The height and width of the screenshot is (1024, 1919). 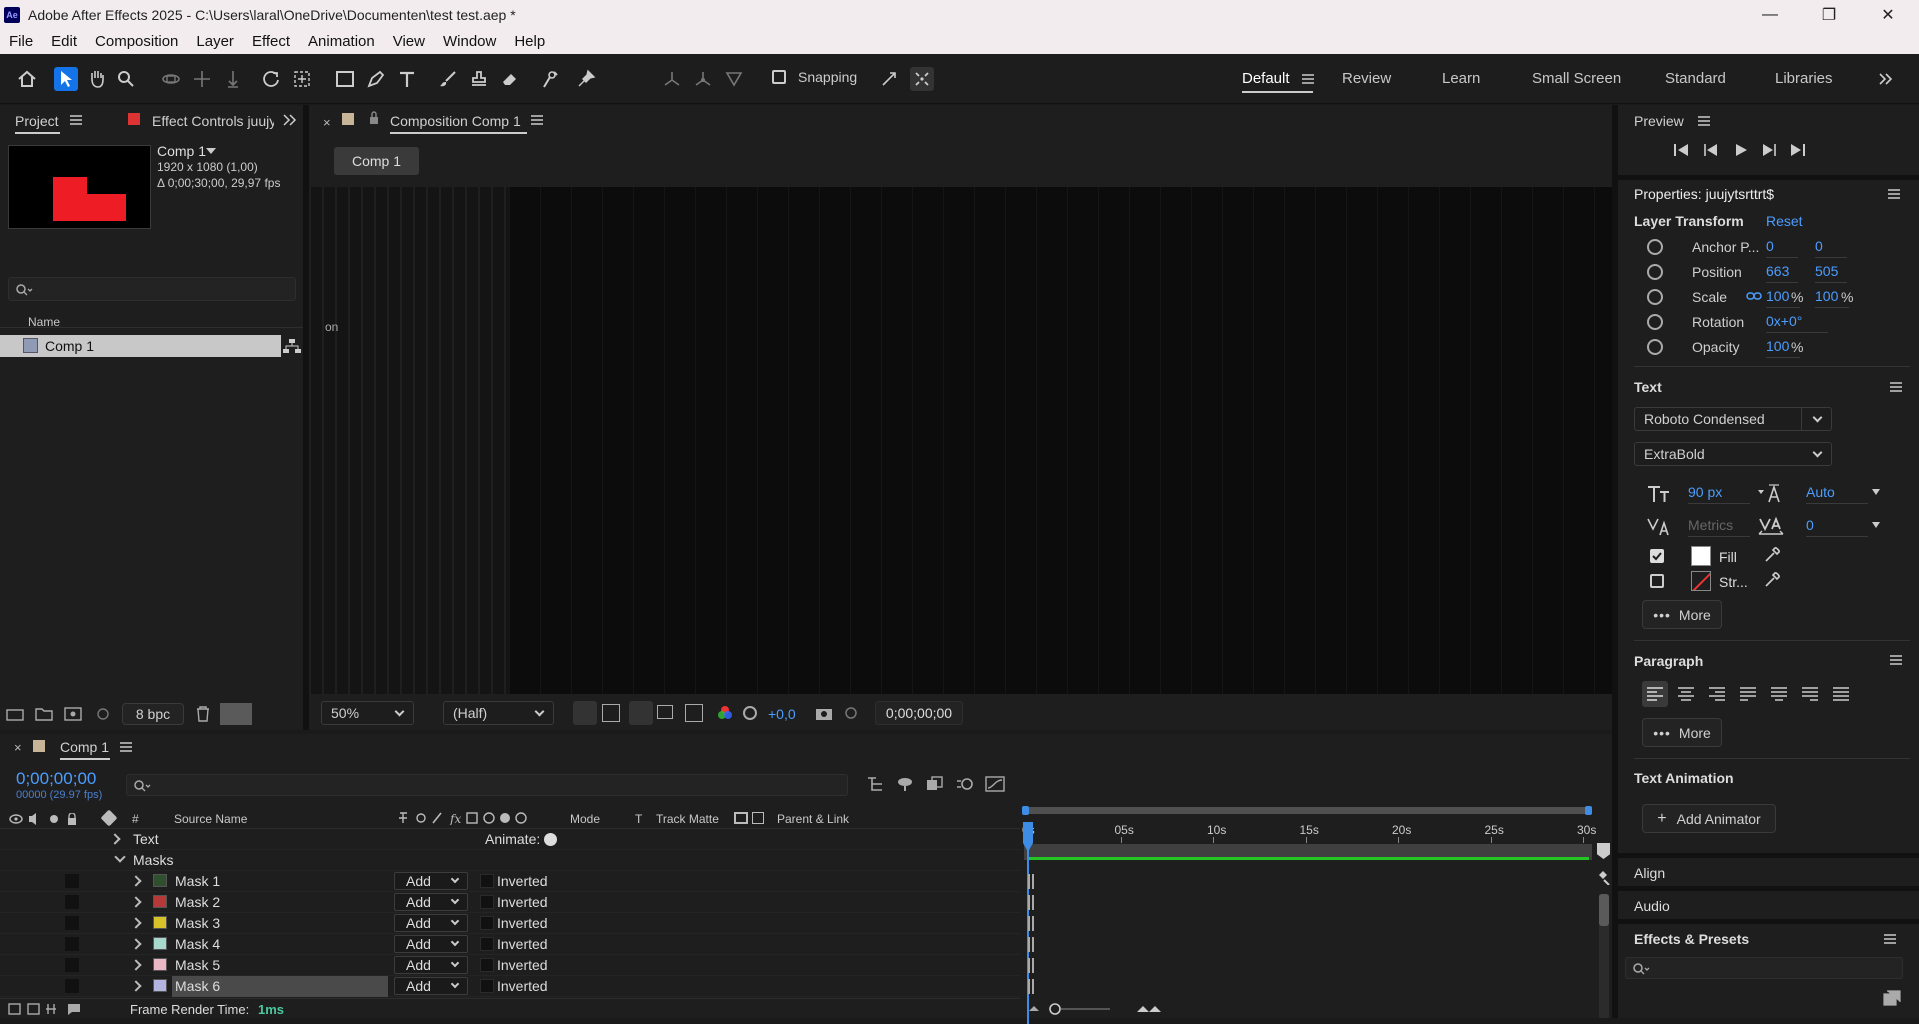 What do you see at coordinates (1841, 694) in the screenshot?
I see `justify-all-icon` at bounding box center [1841, 694].